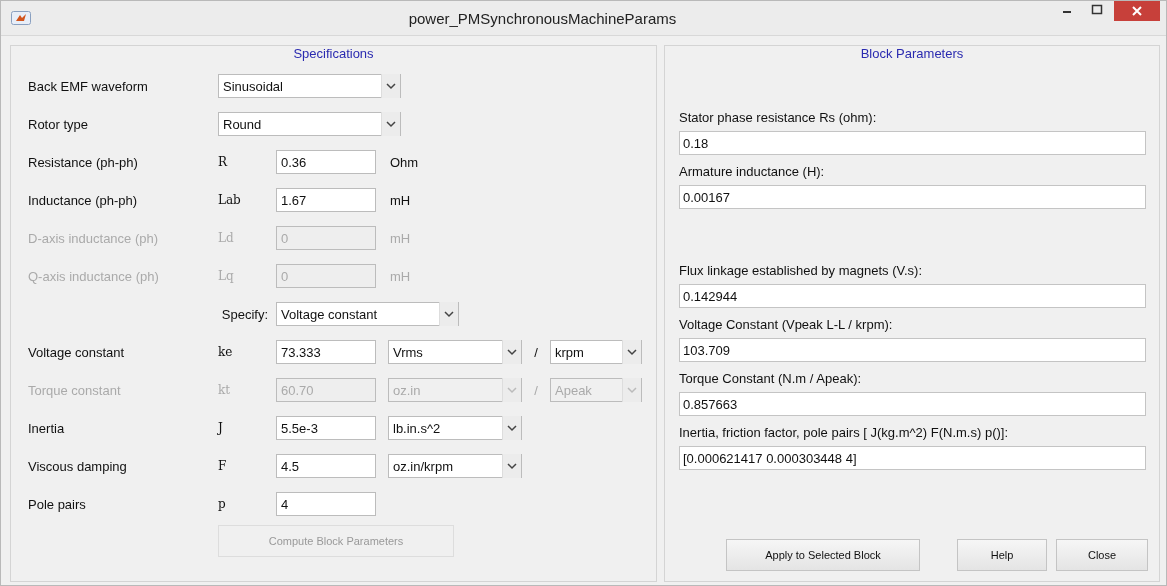  Describe the element at coordinates (752, 171) in the screenshot. I see `field-label: Armature inductance (H):` at that location.